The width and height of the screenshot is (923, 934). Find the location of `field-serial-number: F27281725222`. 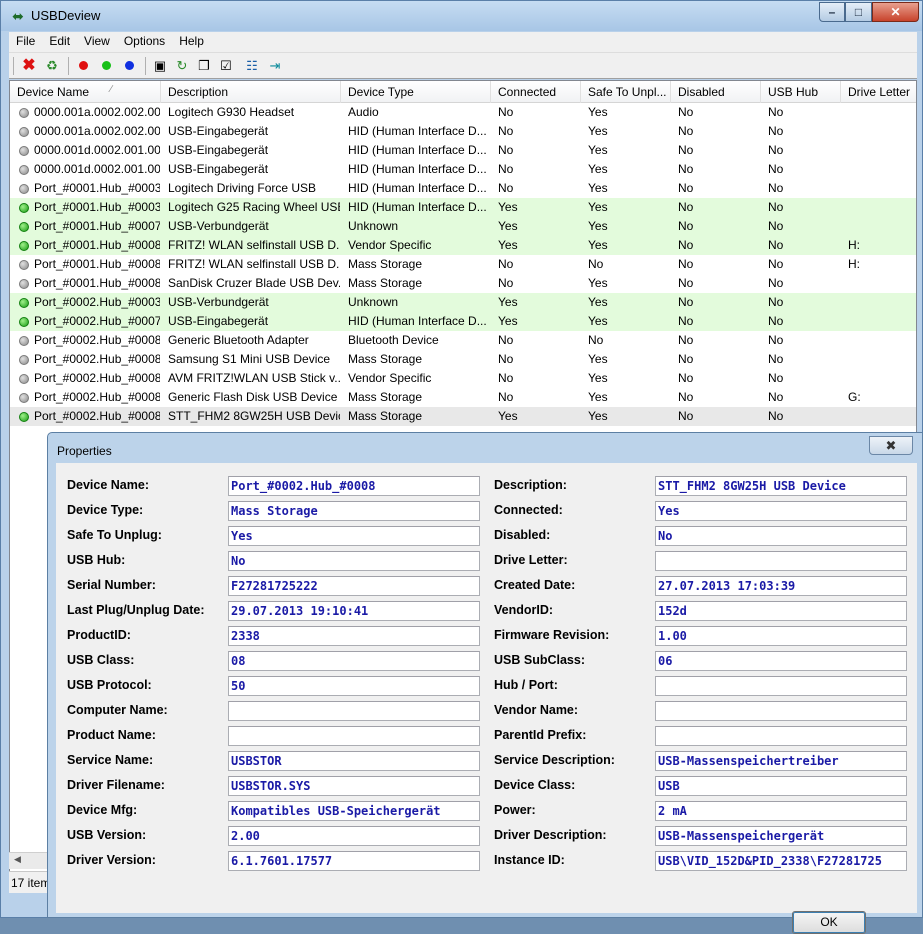

field-serial-number: F27281725222 is located at coordinates (354, 586).